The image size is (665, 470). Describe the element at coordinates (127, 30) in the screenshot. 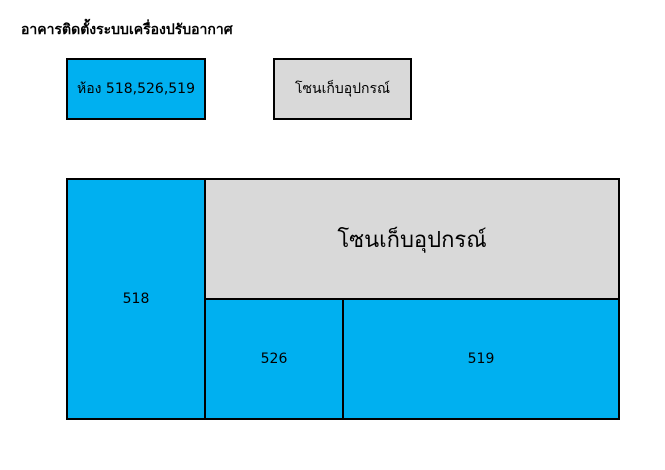

I see `page-title: อาคารติดตั้งระบบเครื่องปรับอากาศ` at that location.